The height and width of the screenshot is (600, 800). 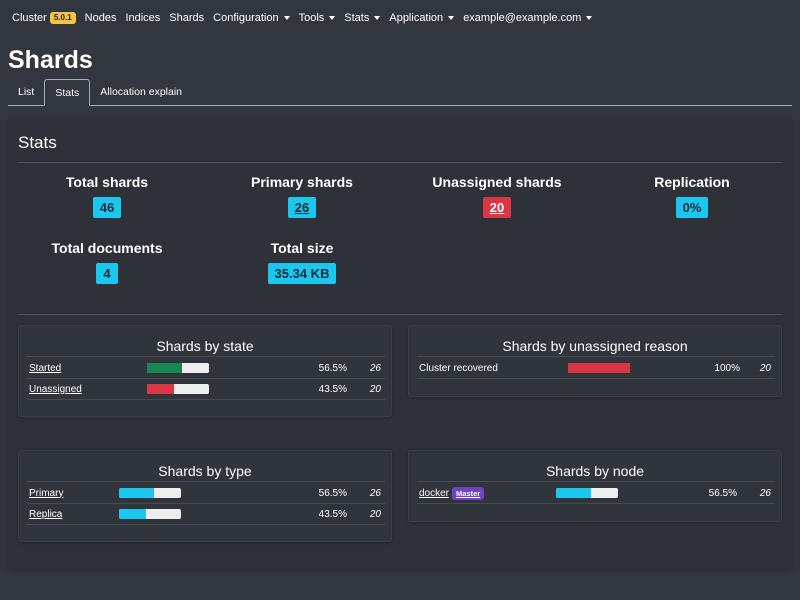 What do you see at coordinates (26, 92) in the screenshot?
I see `tab-list: List` at bounding box center [26, 92].